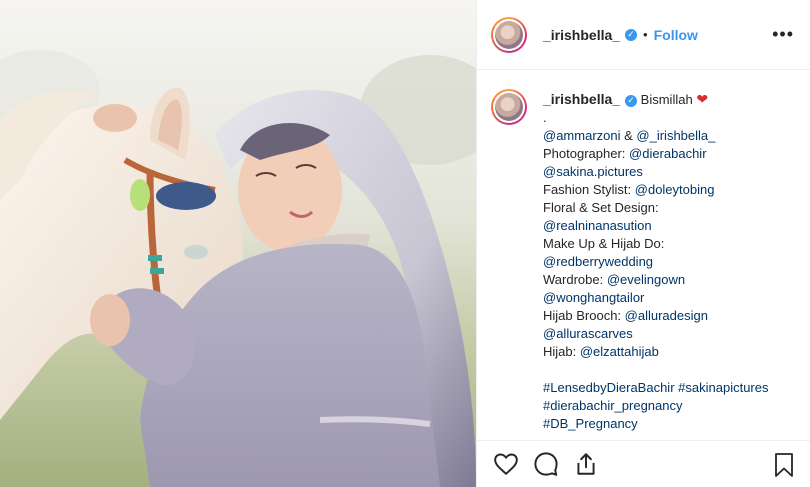 The height and width of the screenshot is (487, 810). I want to click on hashtag-link: #sakinapictures, so click(723, 387).